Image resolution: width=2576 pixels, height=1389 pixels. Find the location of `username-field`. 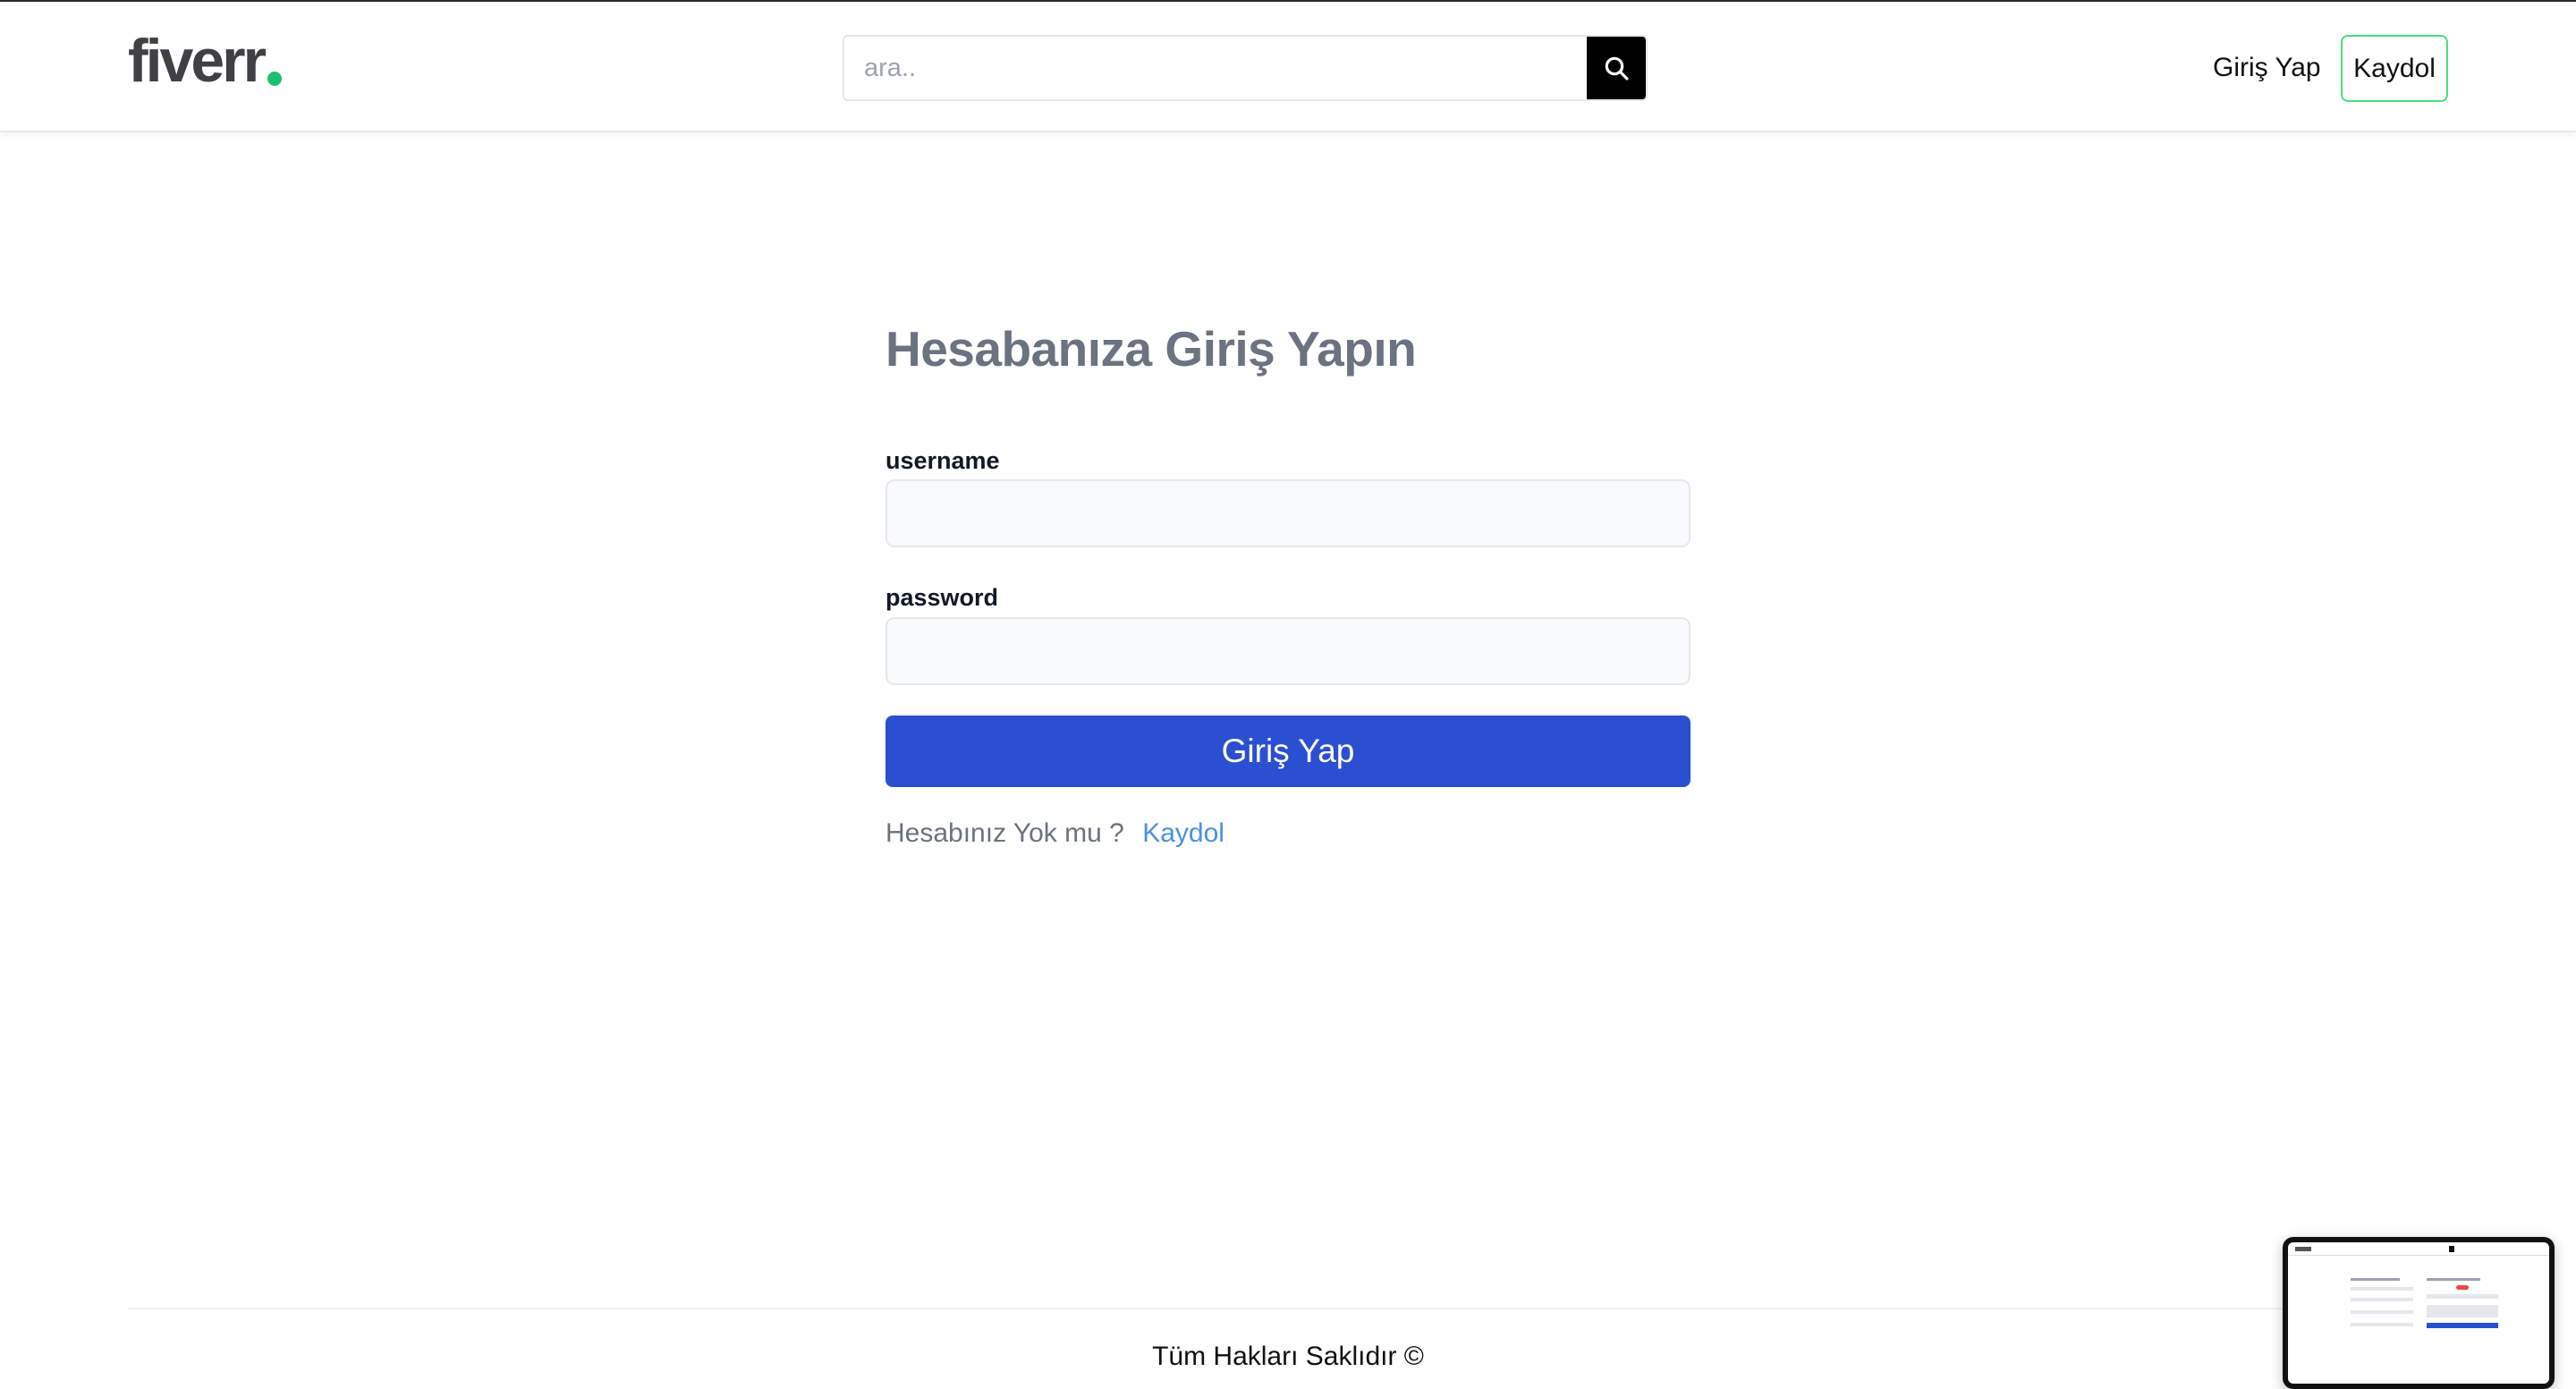

username-field is located at coordinates (1288, 513).